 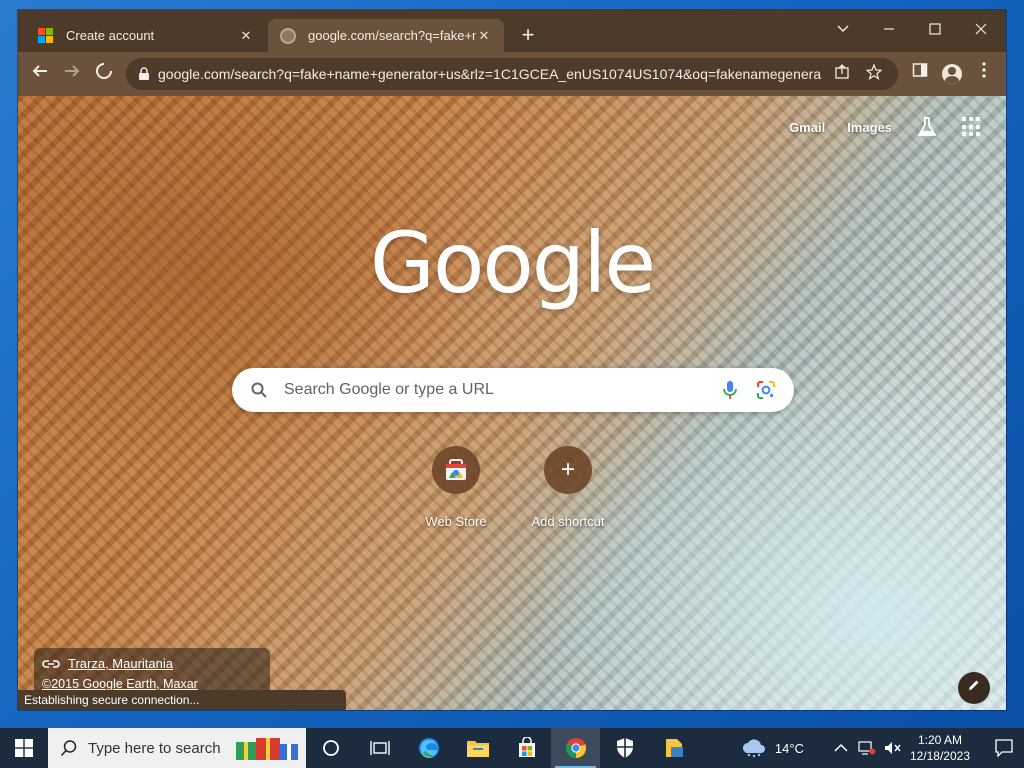 What do you see at coordinates (120, 663) in the screenshot?
I see `background-location-link: Trarza, Mauritania` at bounding box center [120, 663].